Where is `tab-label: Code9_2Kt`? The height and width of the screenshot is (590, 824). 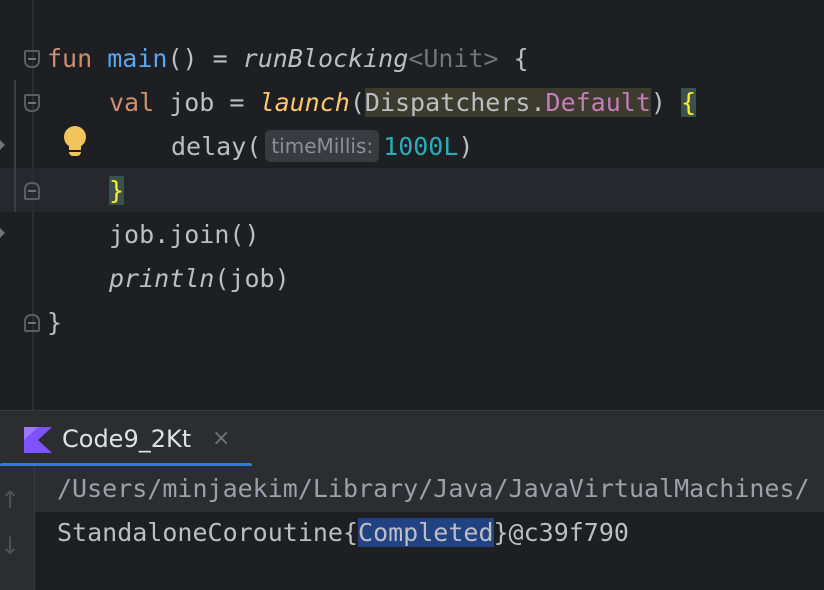
tab-label: Code9_2Kt is located at coordinates (127, 439).